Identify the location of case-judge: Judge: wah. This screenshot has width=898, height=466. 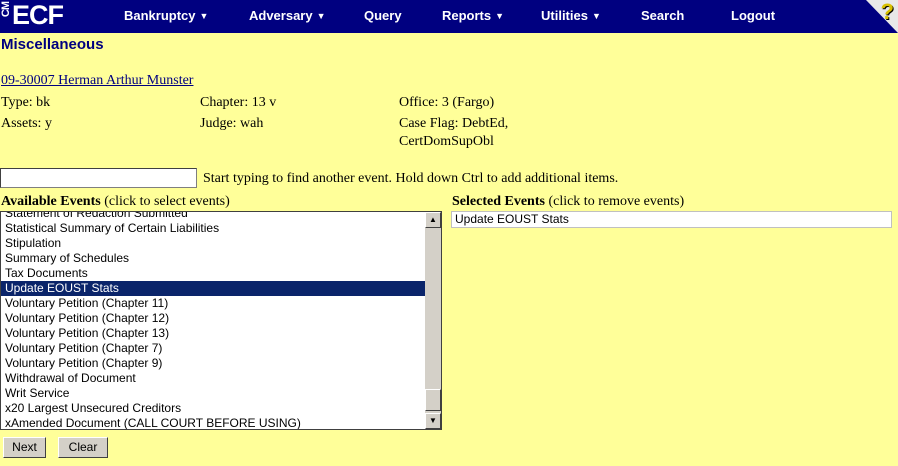
(232, 123).